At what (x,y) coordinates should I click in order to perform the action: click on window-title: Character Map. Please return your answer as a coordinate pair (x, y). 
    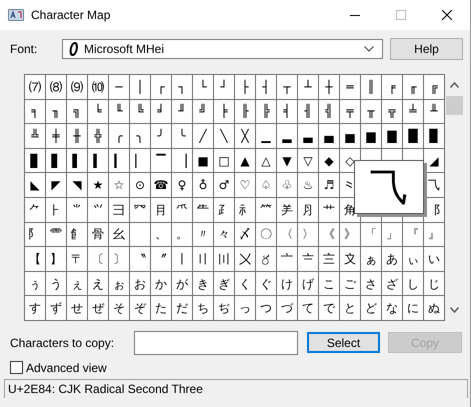
    Looking at the image, I should click on (70, 15).